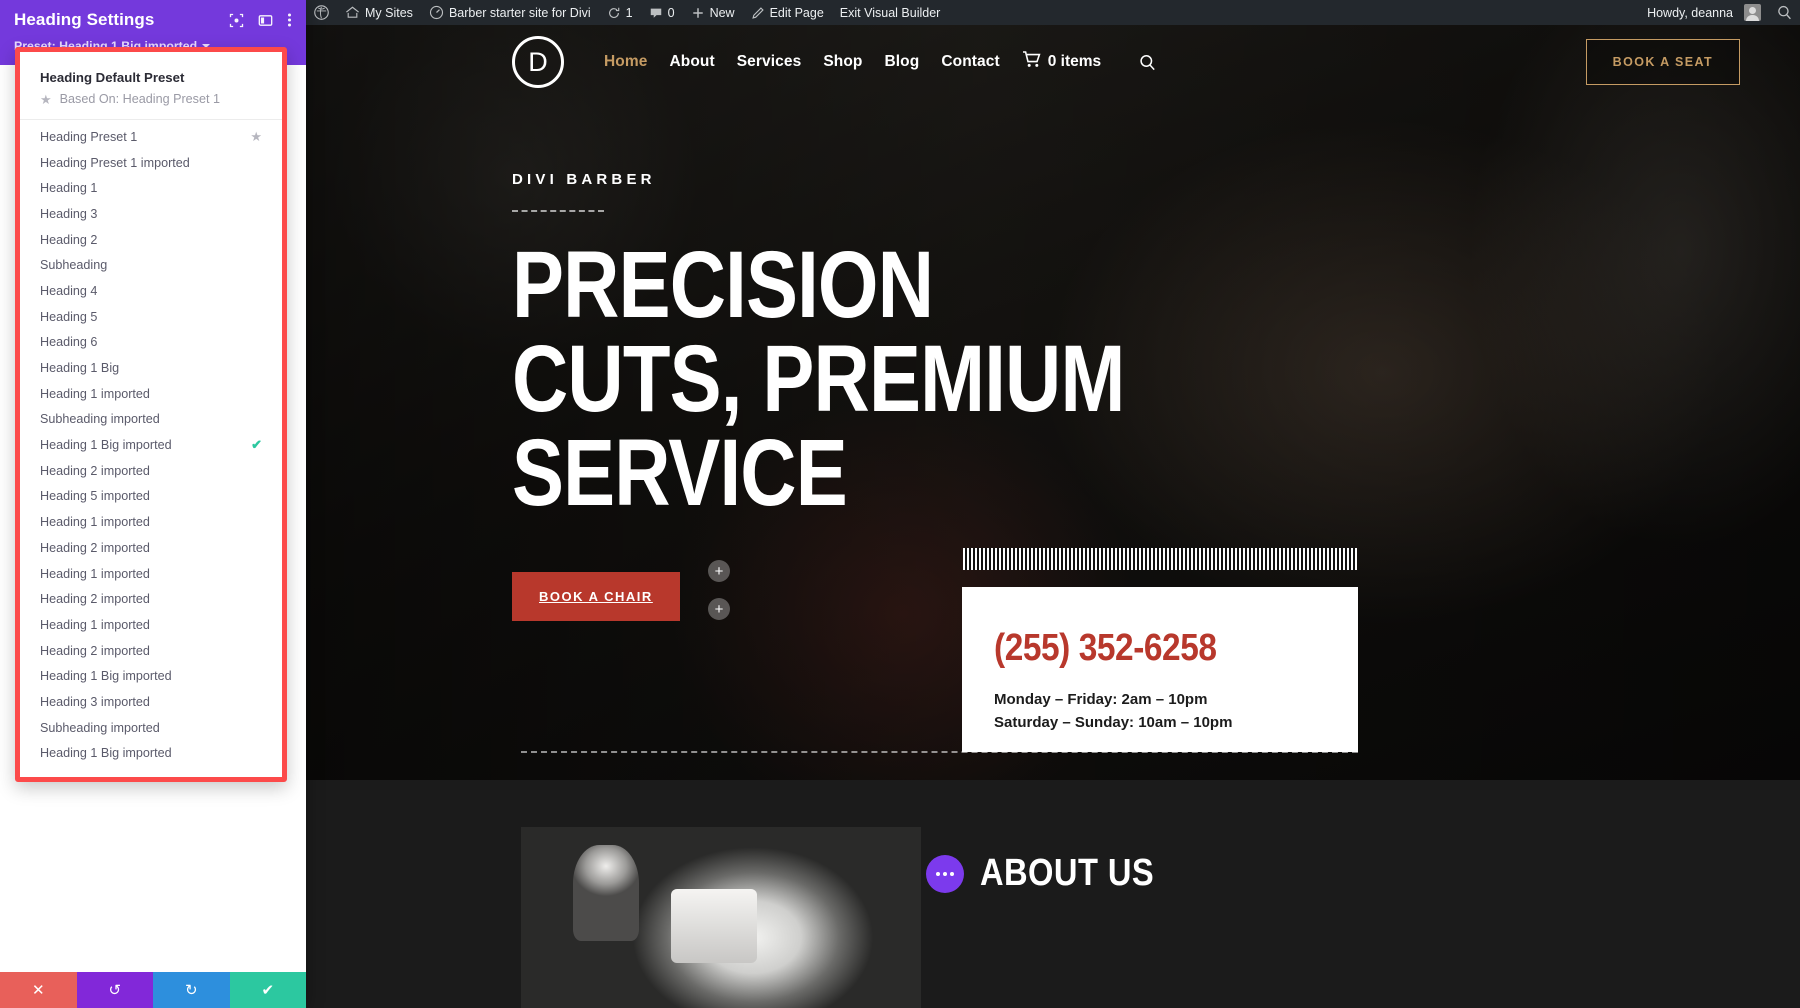 This screenshot has width=1800, height=1008. I want to click on redo-icon: ↻, so click(191, 990).